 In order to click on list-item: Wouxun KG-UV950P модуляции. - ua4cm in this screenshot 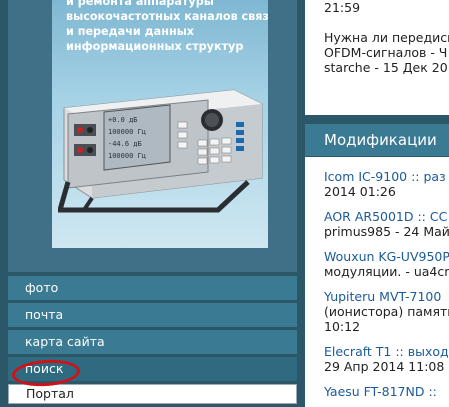, I will do `click(386, 264)`.